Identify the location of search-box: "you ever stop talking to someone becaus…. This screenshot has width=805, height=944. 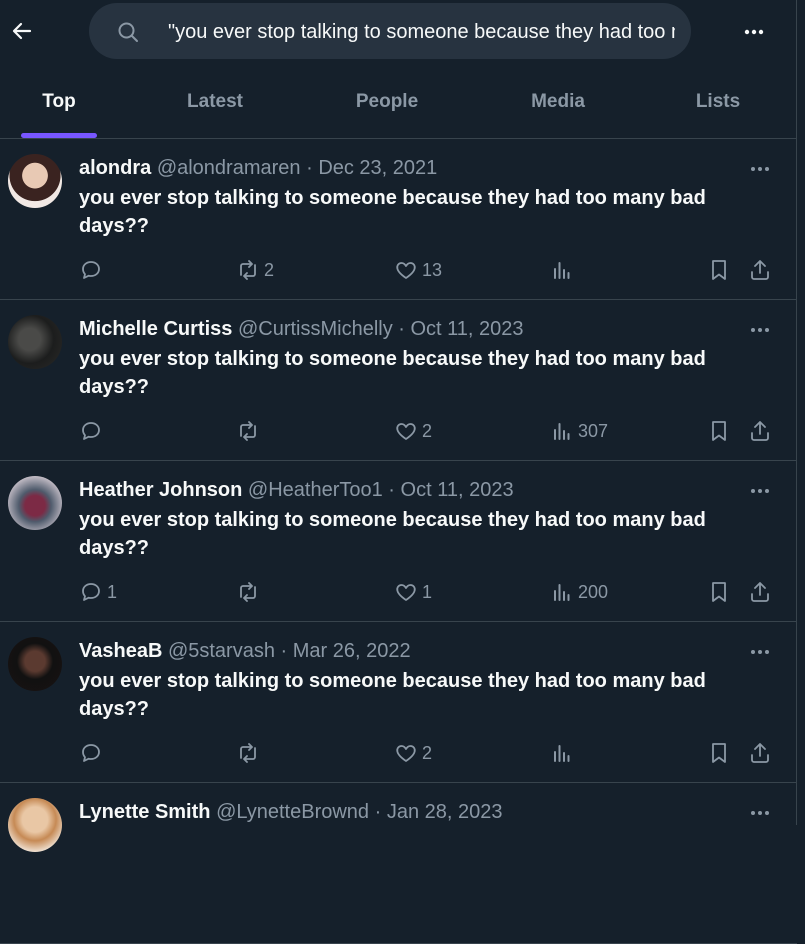
(390, 31).